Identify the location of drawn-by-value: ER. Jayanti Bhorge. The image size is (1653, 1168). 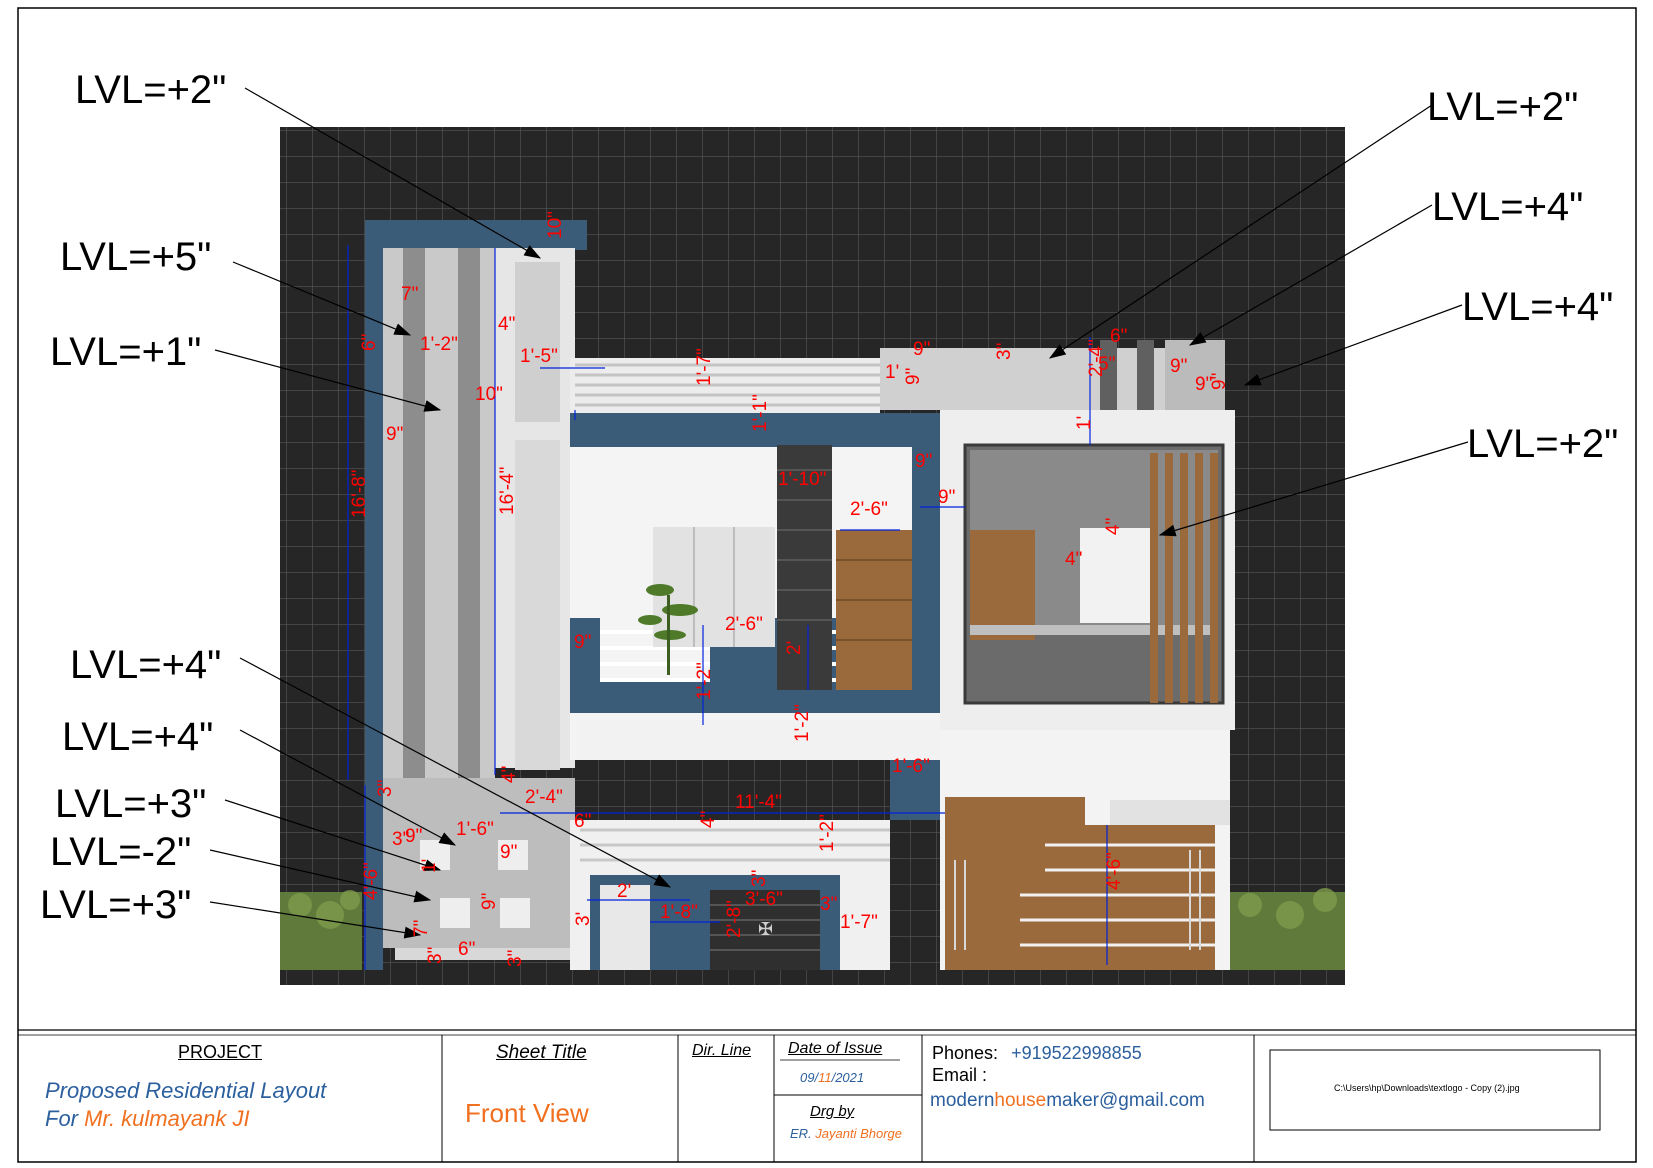
(846, 1133).